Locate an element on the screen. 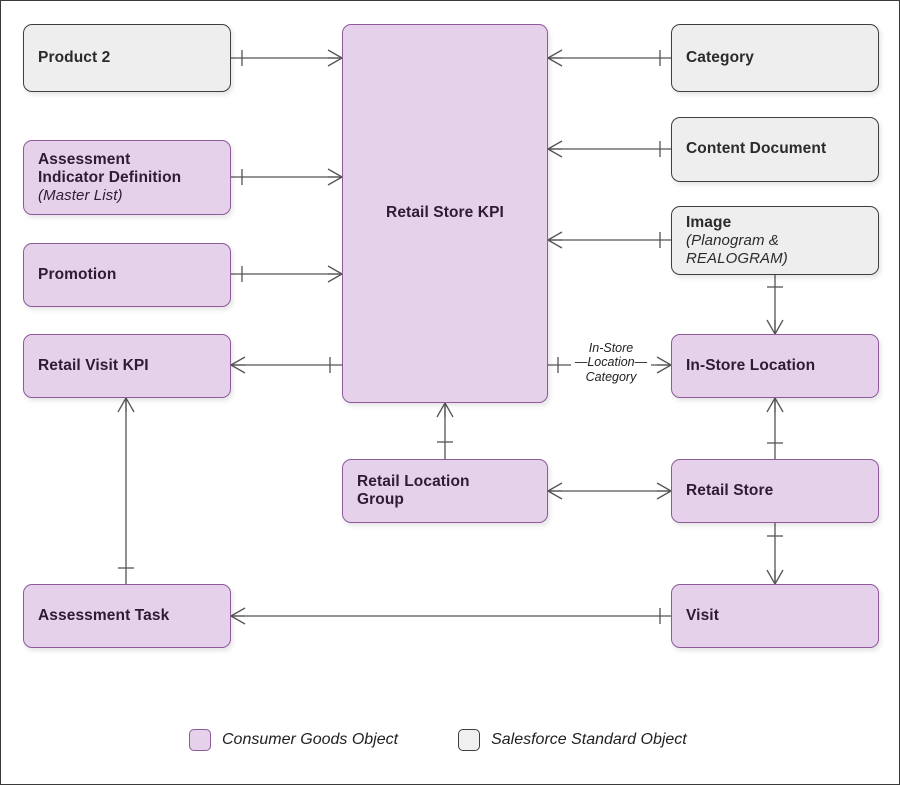 Image resolution: width=900 pixels, height=785 pixels. node-retail-store-kpi: Retail Store KPI is located at coordinates (445, 213).